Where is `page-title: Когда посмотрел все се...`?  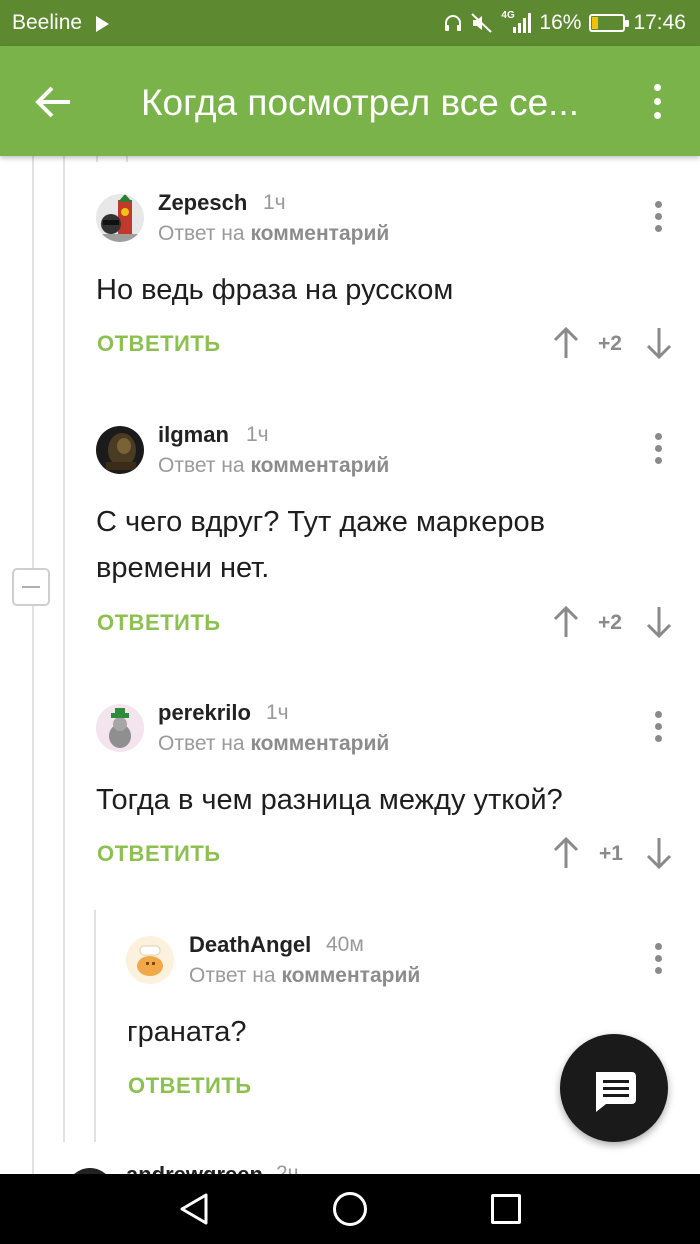 page-title: Когда посмотрел все се... is located at coordinates (360, 102).